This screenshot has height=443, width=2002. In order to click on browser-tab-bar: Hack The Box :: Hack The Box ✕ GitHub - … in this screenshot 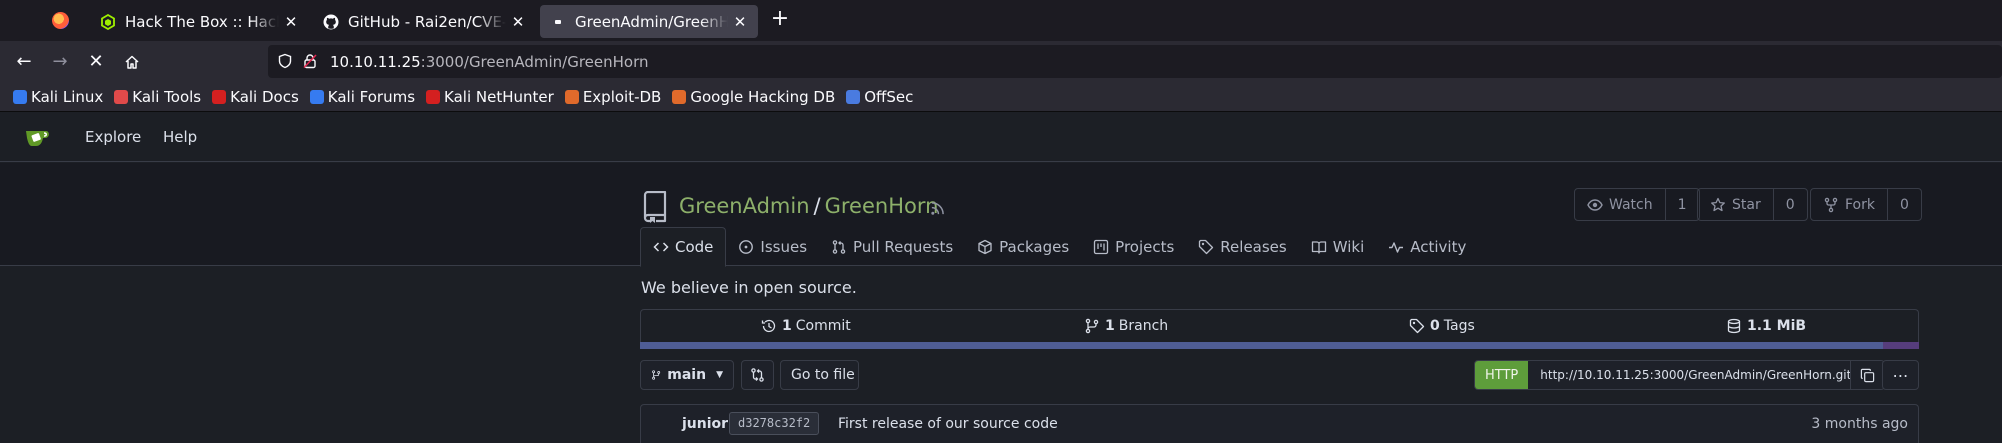, I will do `click(1001, 20)`.